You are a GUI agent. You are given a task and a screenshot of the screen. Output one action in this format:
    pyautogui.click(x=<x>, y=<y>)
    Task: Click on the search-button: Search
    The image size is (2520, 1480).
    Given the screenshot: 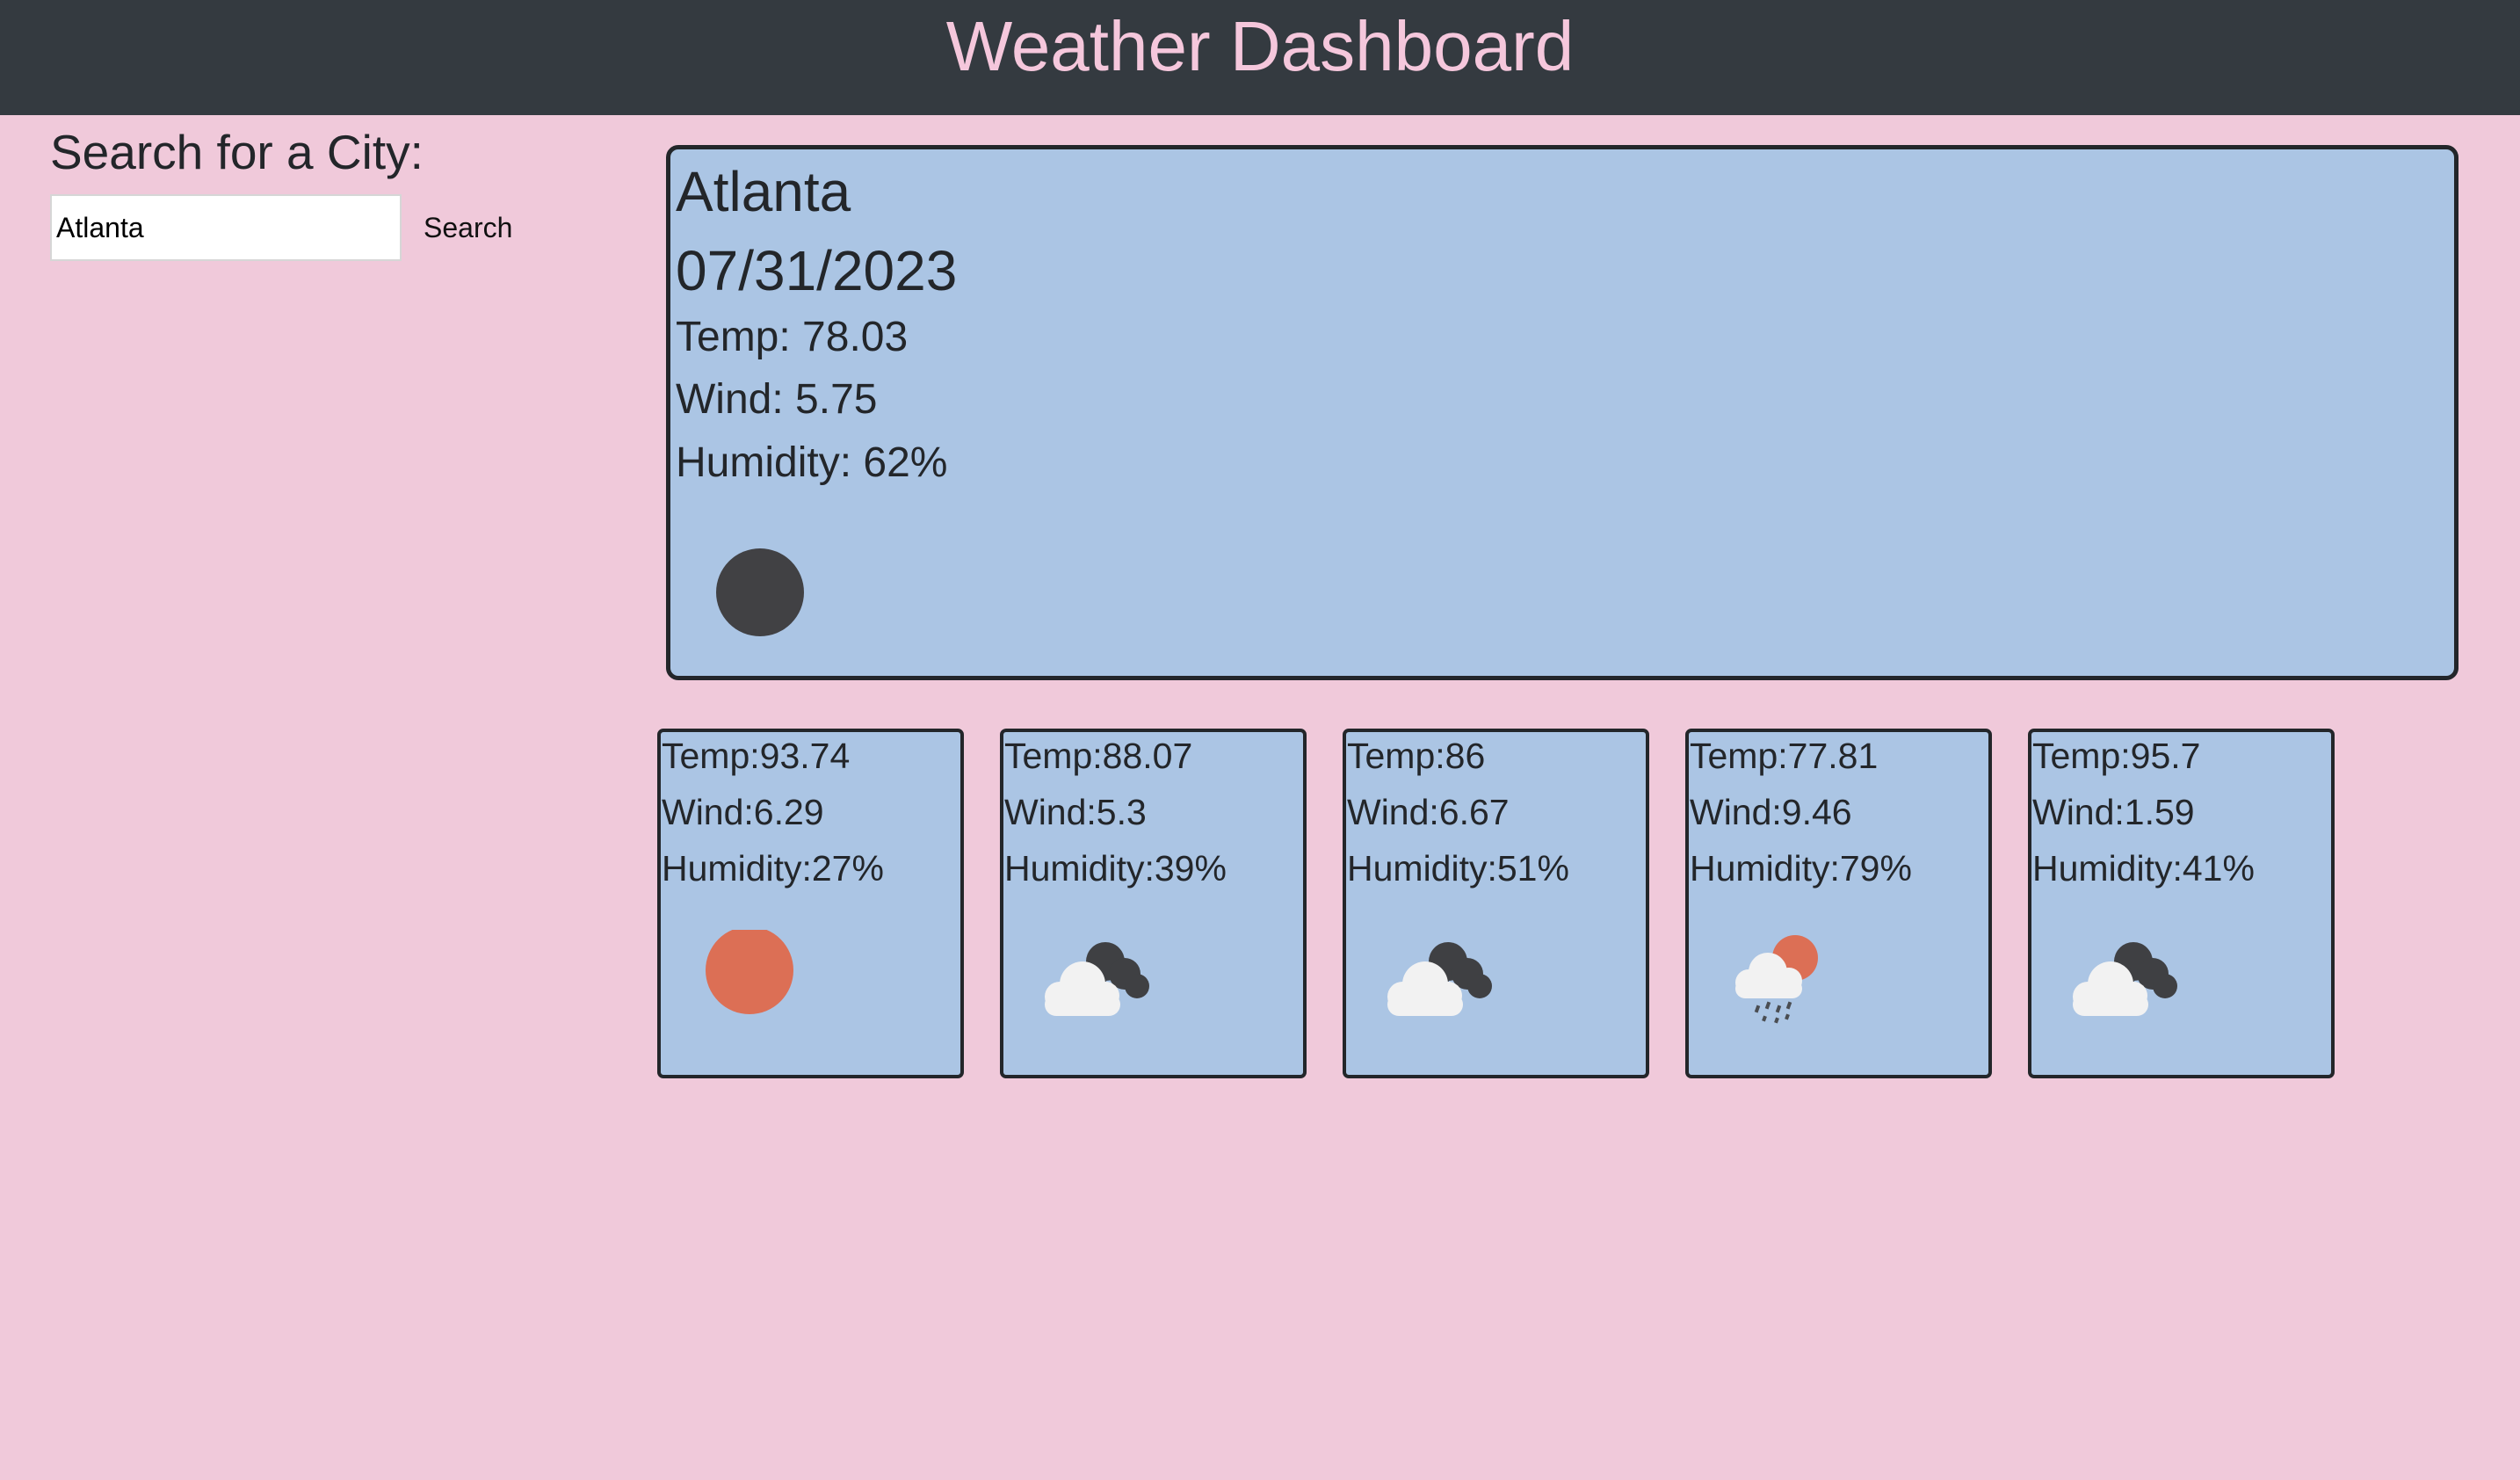 What is the action you would take?
    pyautogui.click(x=468, y=227)
    